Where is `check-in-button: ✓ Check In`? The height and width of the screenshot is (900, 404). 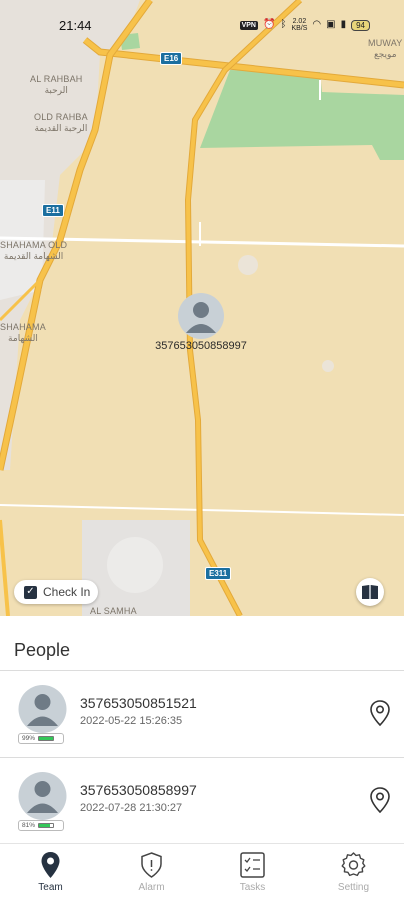 check-in-button: ✓ Check In is located at coordinates (56, 592).